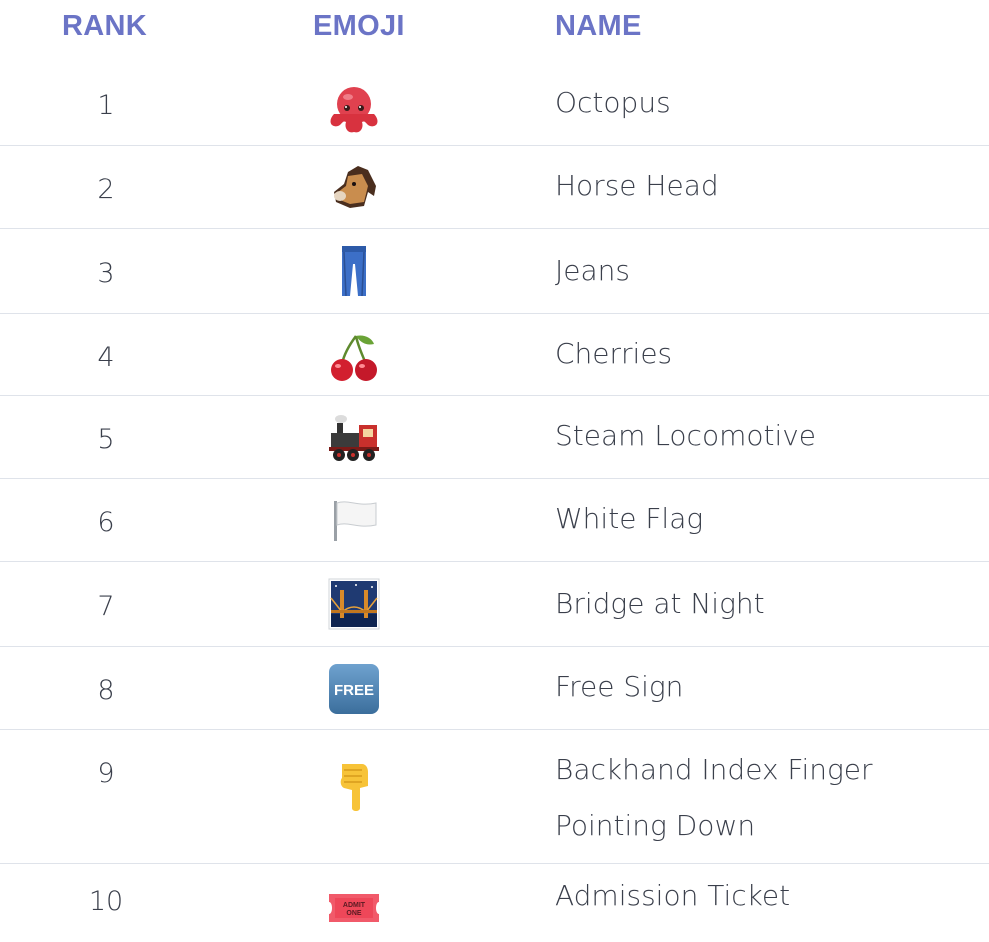 Image resolution: width=989 pixels, height=942 pixels. I want to click on table-header: RANK EMOJI NAME, so click(494, 30).